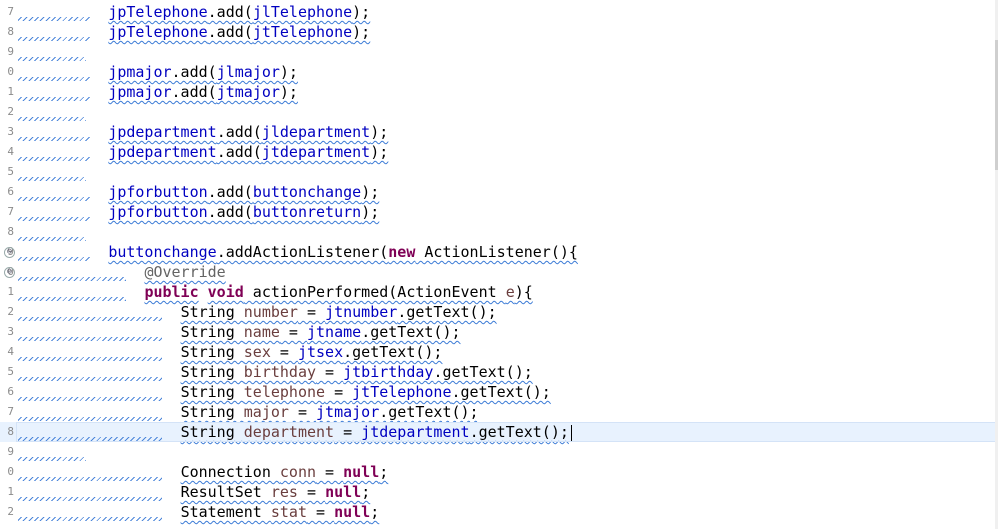 The width and height of the screenshot is (998, 529). Describe the element at coordinates (571, 432) in the screenshot. I see `text-caret` at that location.